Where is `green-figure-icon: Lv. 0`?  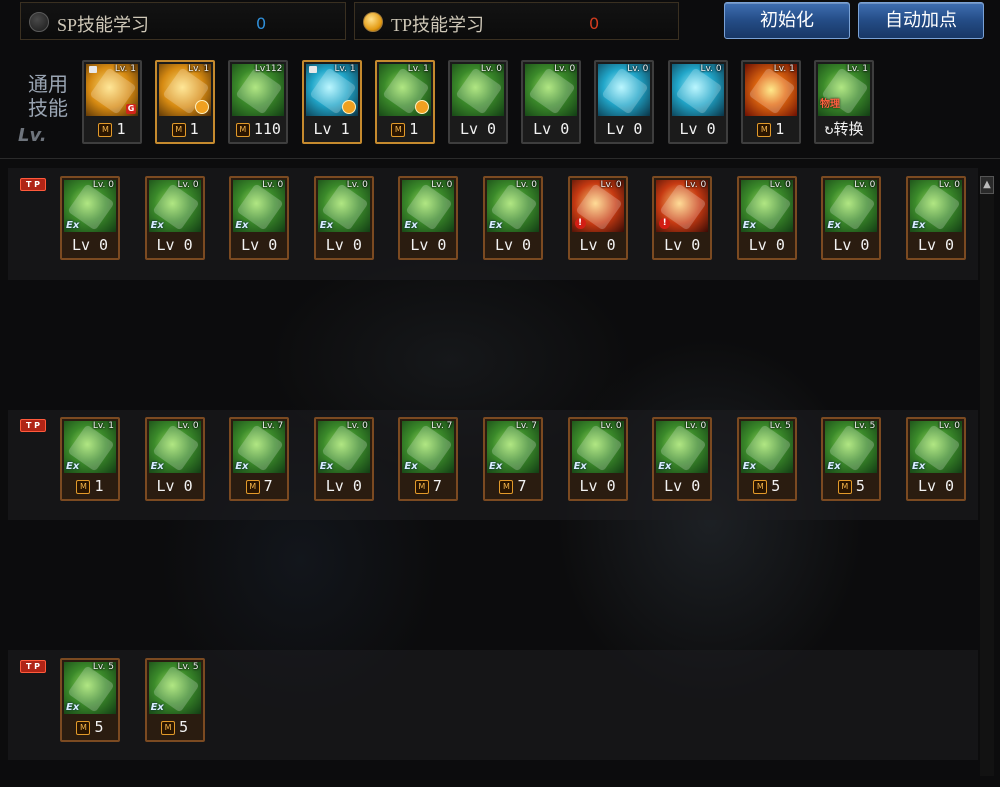
green-figure-icon: Lv. 0 is located at coordinates (551, 90).